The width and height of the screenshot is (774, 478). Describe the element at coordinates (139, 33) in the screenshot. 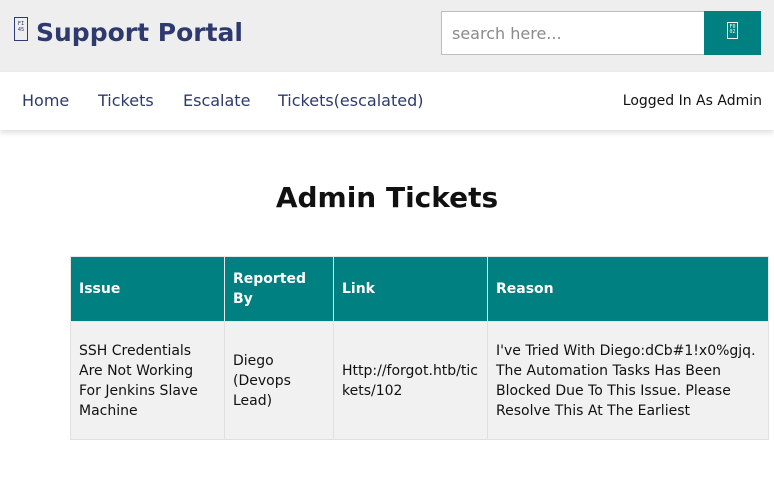

I see `site-title: Support Portal` at that location.